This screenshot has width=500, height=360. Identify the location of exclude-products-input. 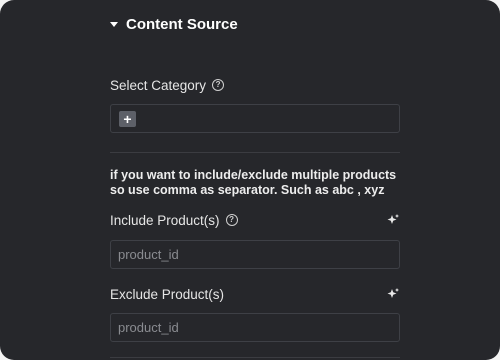
(255, 327).